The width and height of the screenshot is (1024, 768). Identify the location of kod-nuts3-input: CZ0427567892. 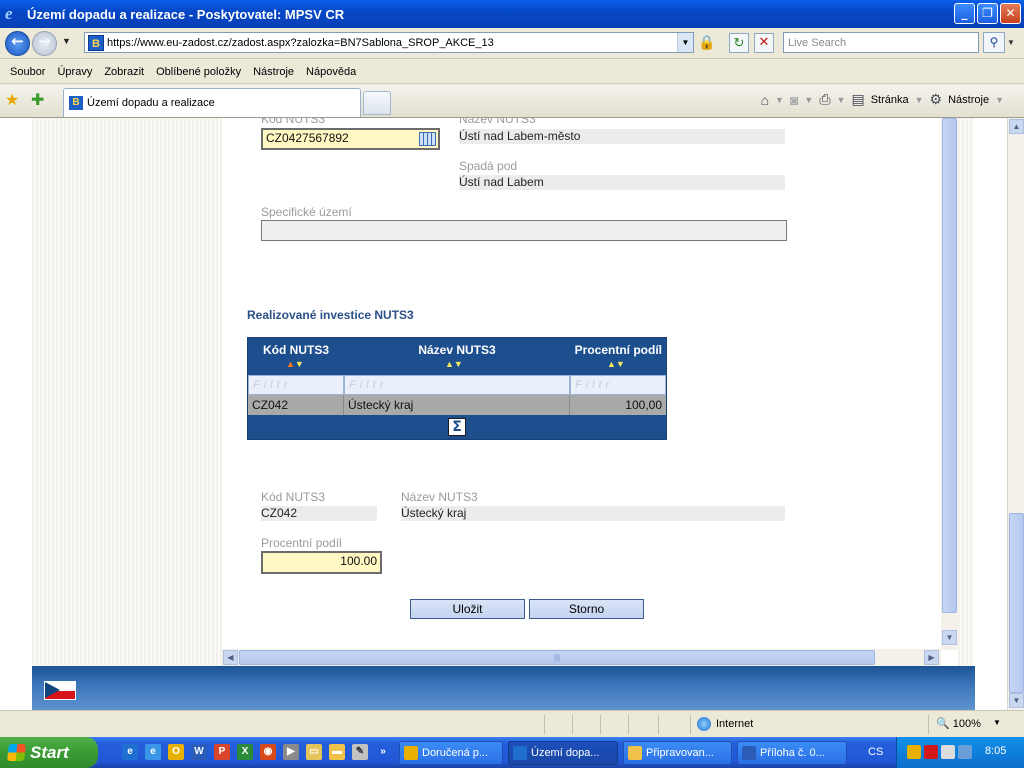
(350, 139).